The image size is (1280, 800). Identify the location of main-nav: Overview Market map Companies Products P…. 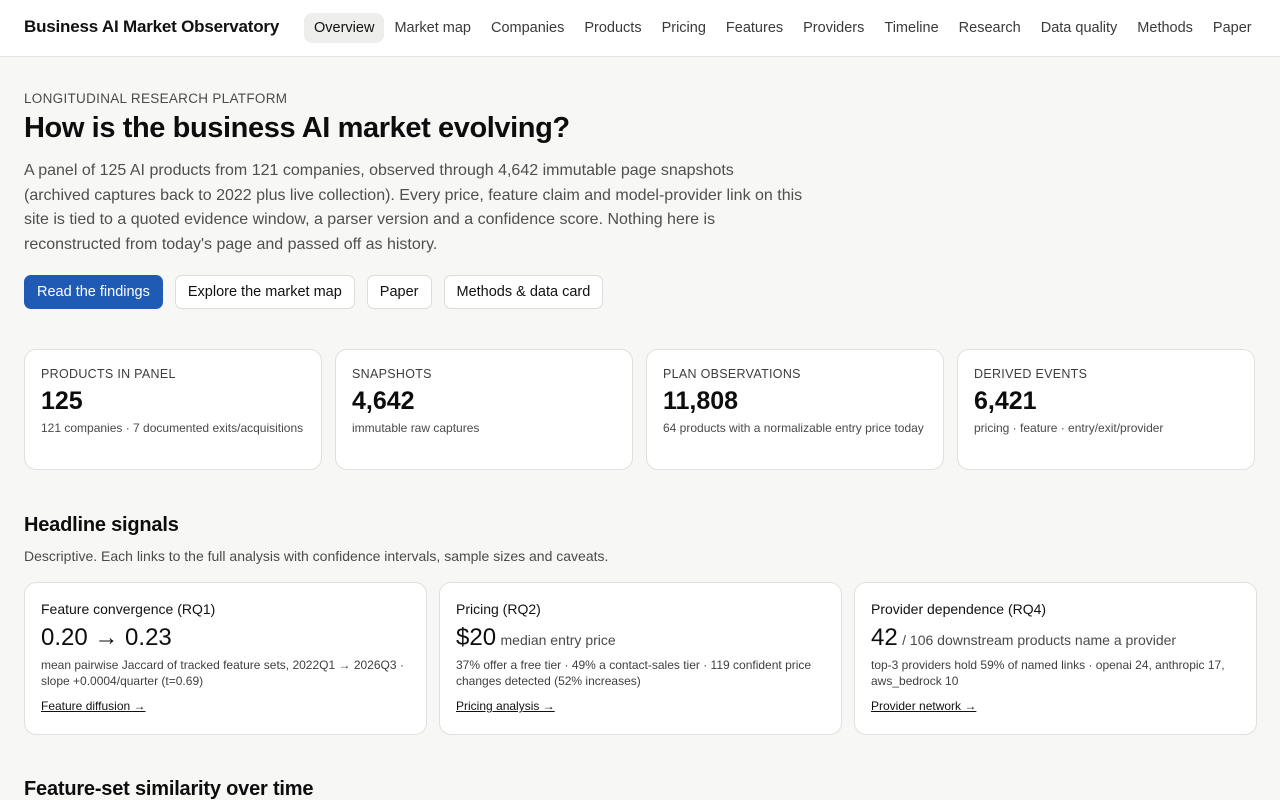
(783, 28).